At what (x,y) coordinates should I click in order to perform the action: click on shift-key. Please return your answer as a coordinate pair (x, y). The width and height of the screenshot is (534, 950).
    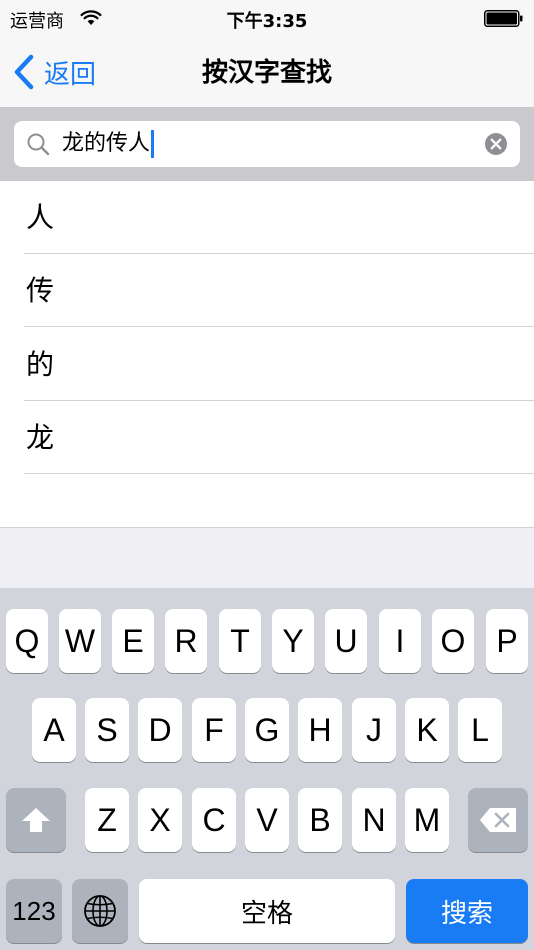
    Looking at the image, I should click on (36, 820).